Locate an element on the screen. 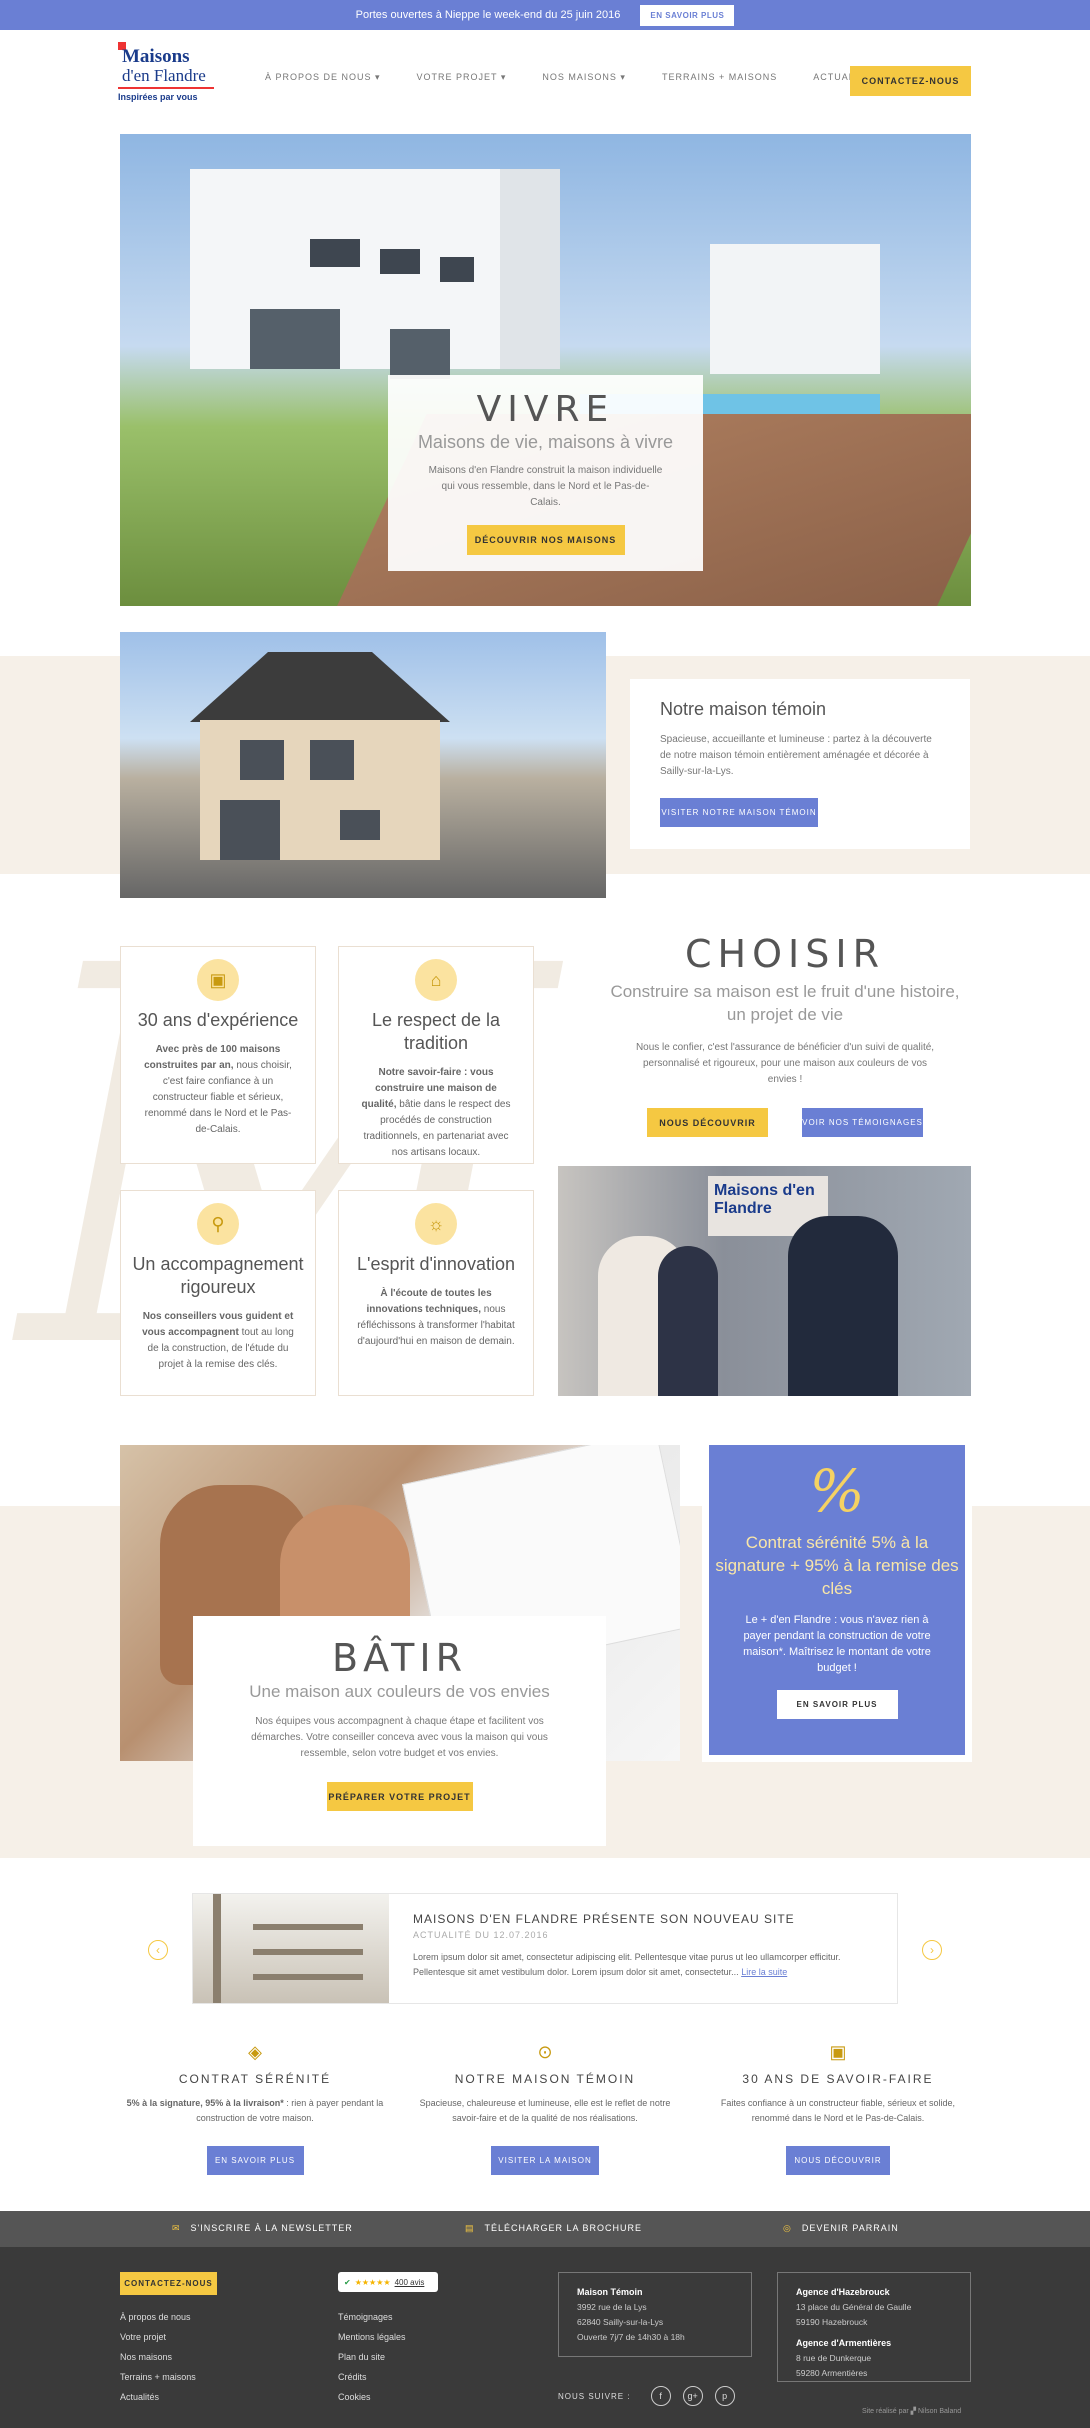 The image size is (1090, 2428). agency-title: Agence d'Armentières is located at coordinates (844, 2343).